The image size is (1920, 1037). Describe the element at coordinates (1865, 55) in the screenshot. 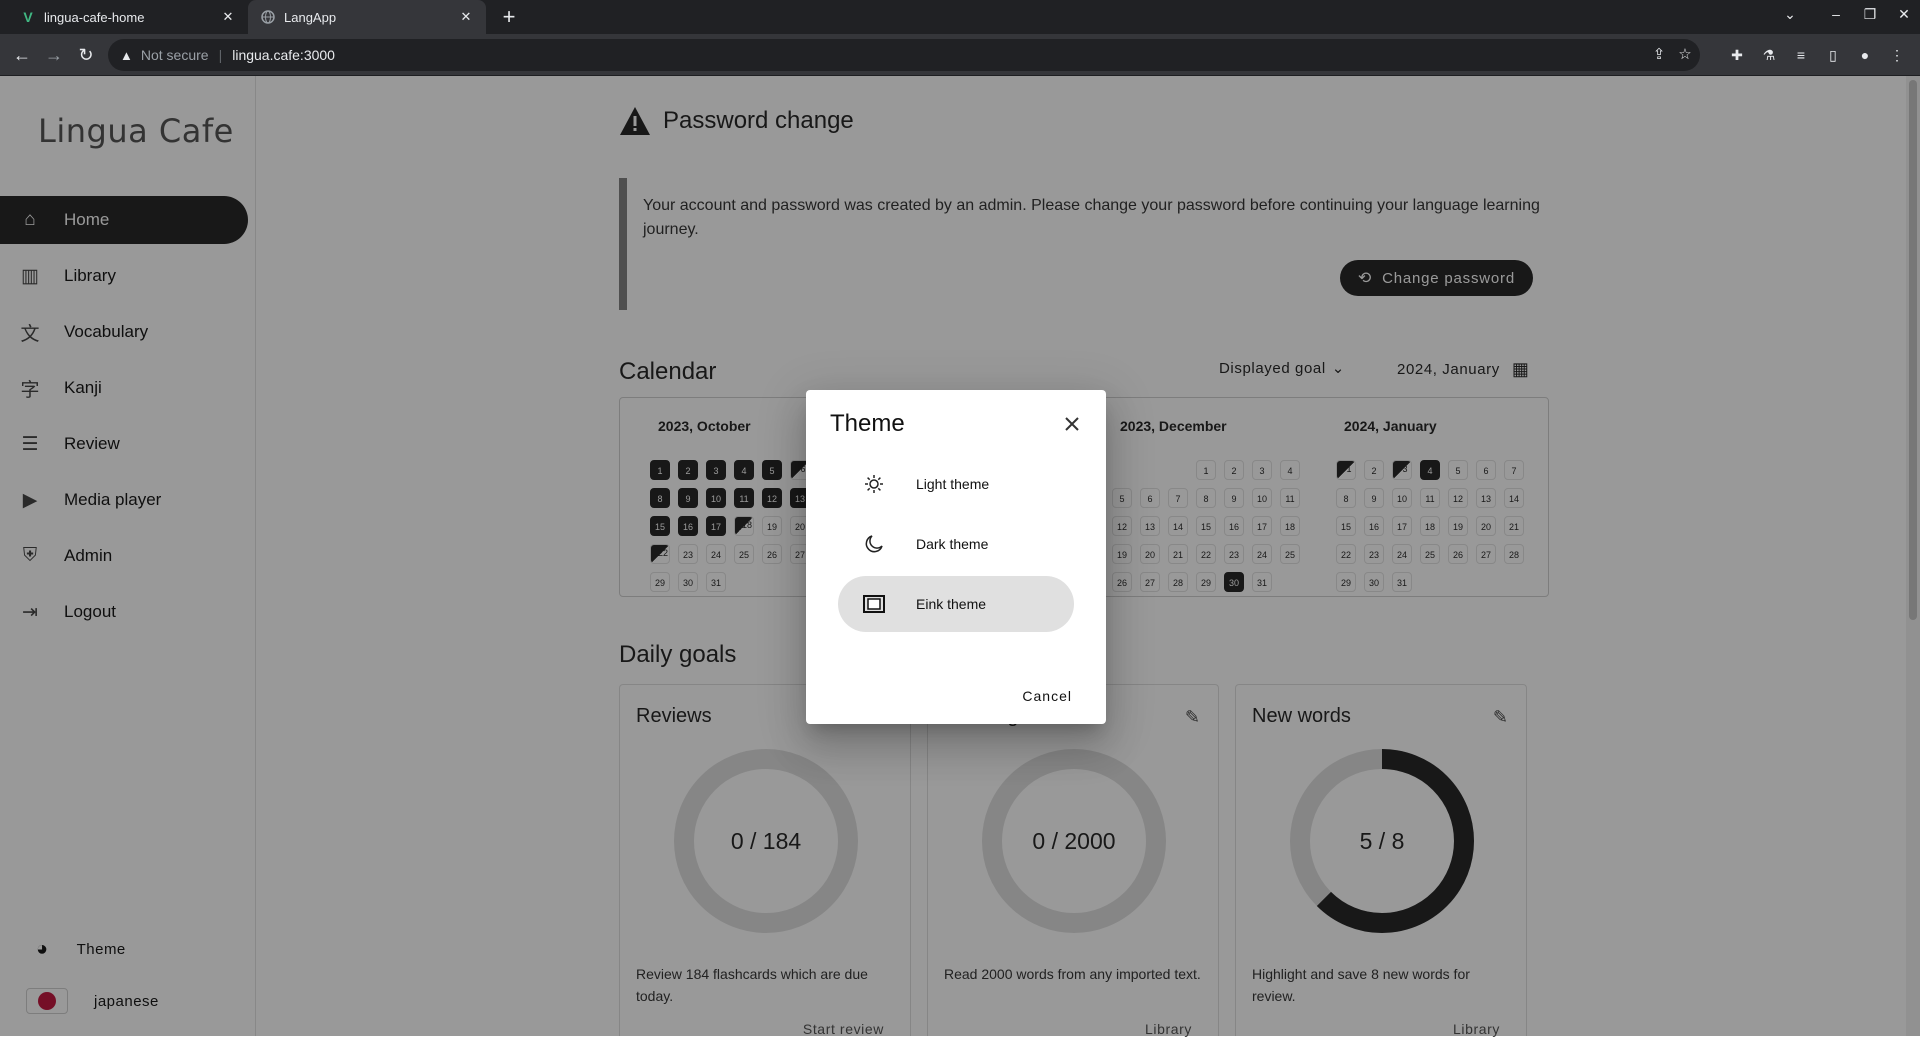

I see `profile-icon: ●` at that location.